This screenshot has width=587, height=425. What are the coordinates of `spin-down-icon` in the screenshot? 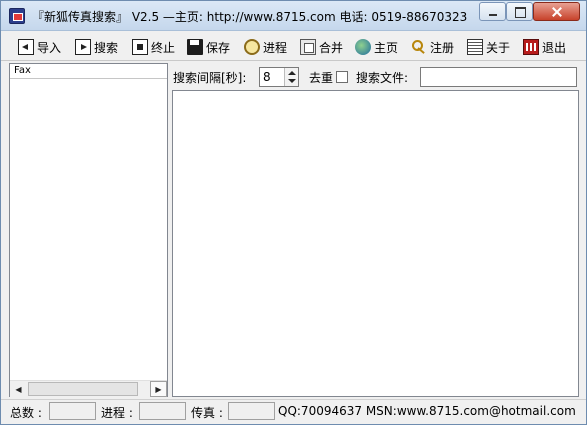 It's located at (292, 81).